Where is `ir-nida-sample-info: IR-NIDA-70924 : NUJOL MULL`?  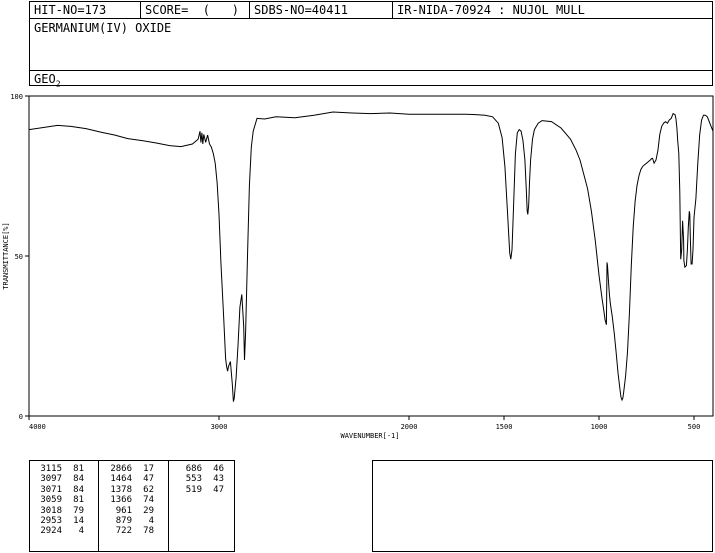
ir-nida-sample-info: IR-NIDA-70924 : NUJOL MULL is located at coordinates (491, 10).